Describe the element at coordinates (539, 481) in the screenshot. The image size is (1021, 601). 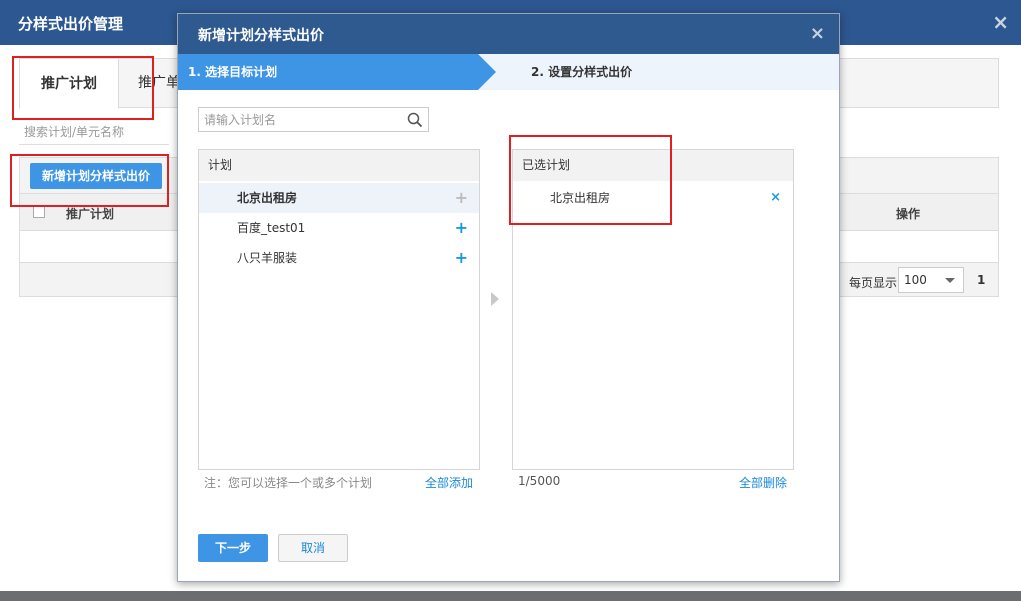
I see `selected-count: 1/5000` at that location.